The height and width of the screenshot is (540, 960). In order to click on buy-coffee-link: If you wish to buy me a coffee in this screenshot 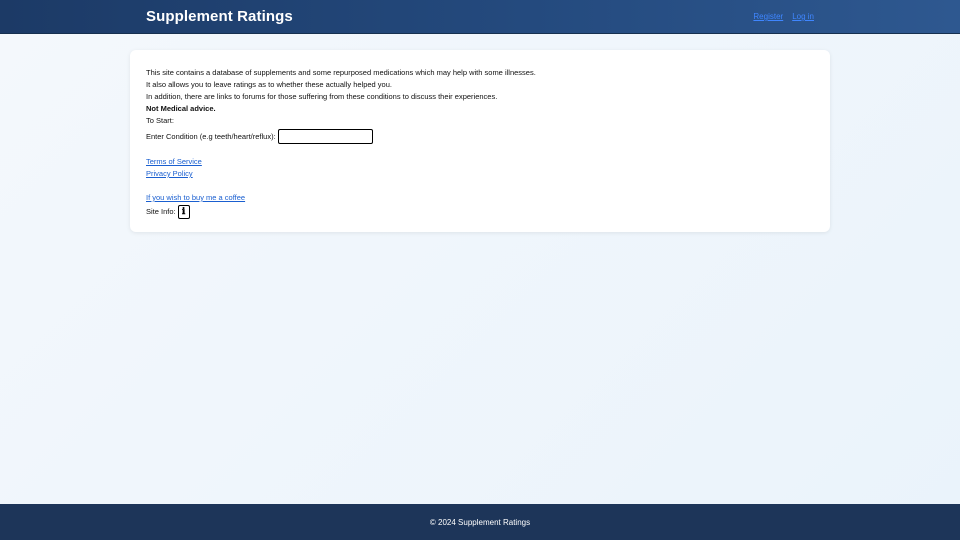, I will do `click(480, 198)`.